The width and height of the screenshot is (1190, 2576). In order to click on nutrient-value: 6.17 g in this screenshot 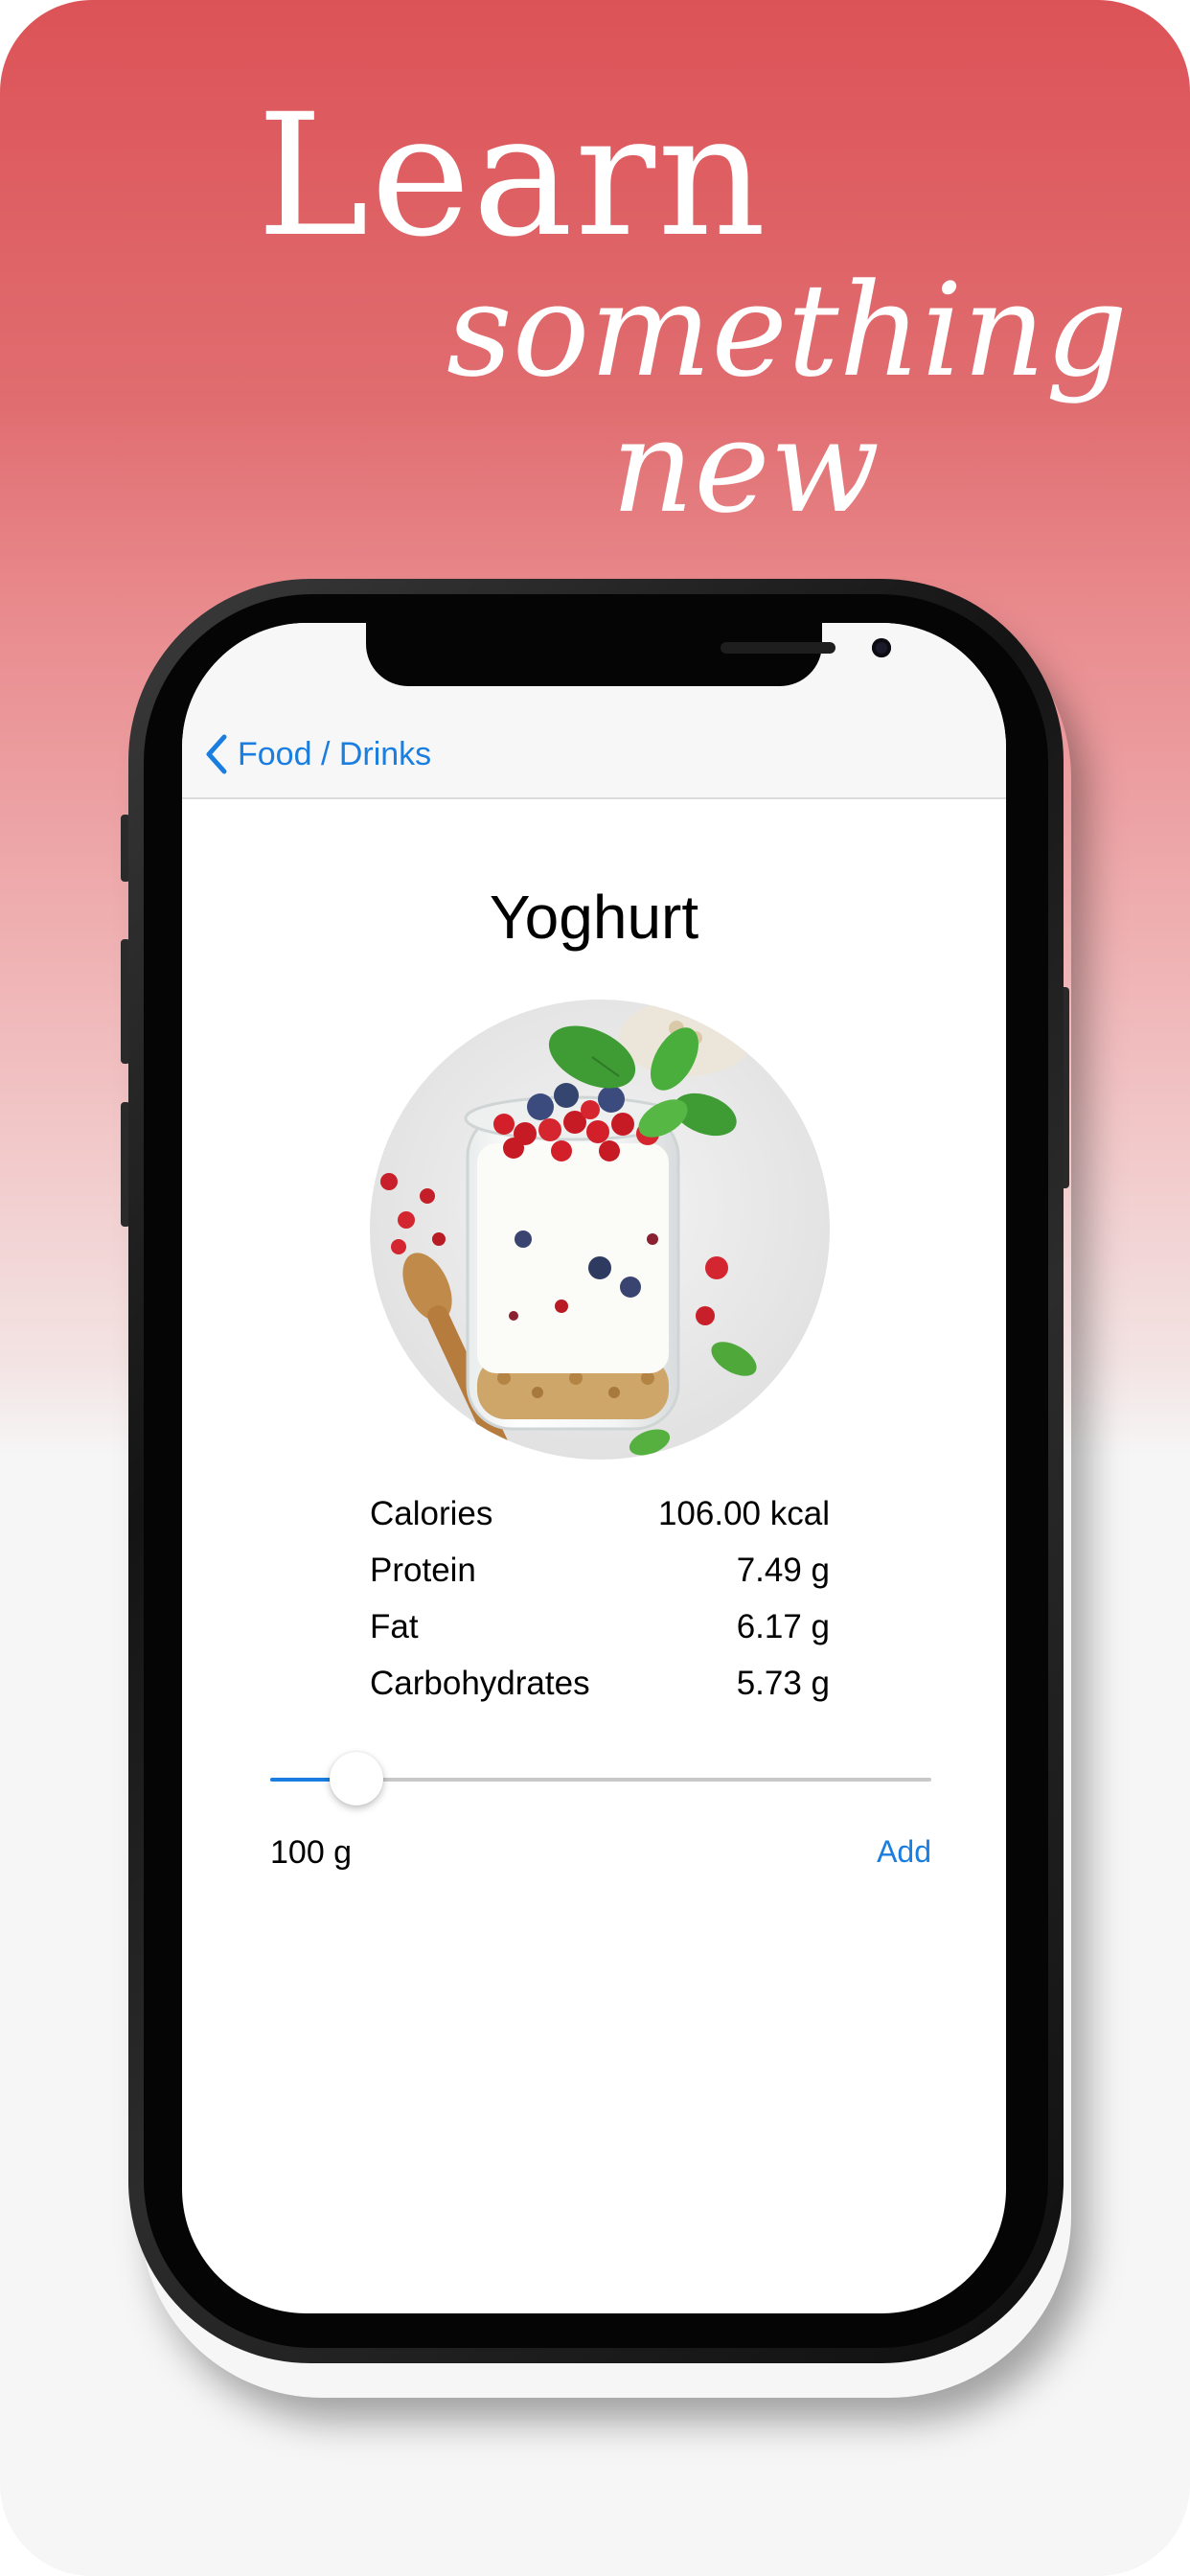, I will do `click(783, 1626)`.